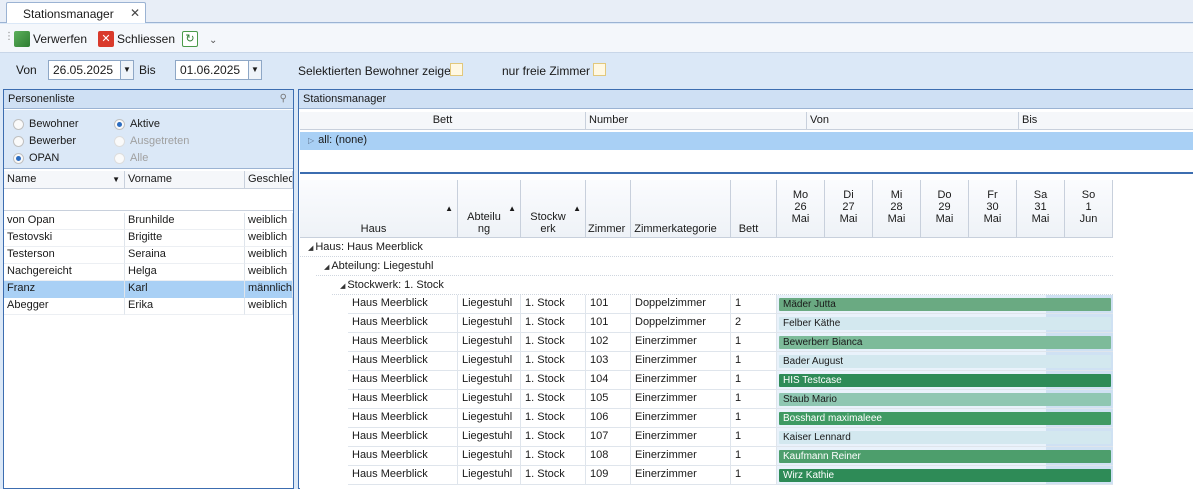 The image size is (1193, 489). Describe the element at coordinates (254, 70) in the screenshot. I see `to-date-dropdown-icon: ▼` at that location.